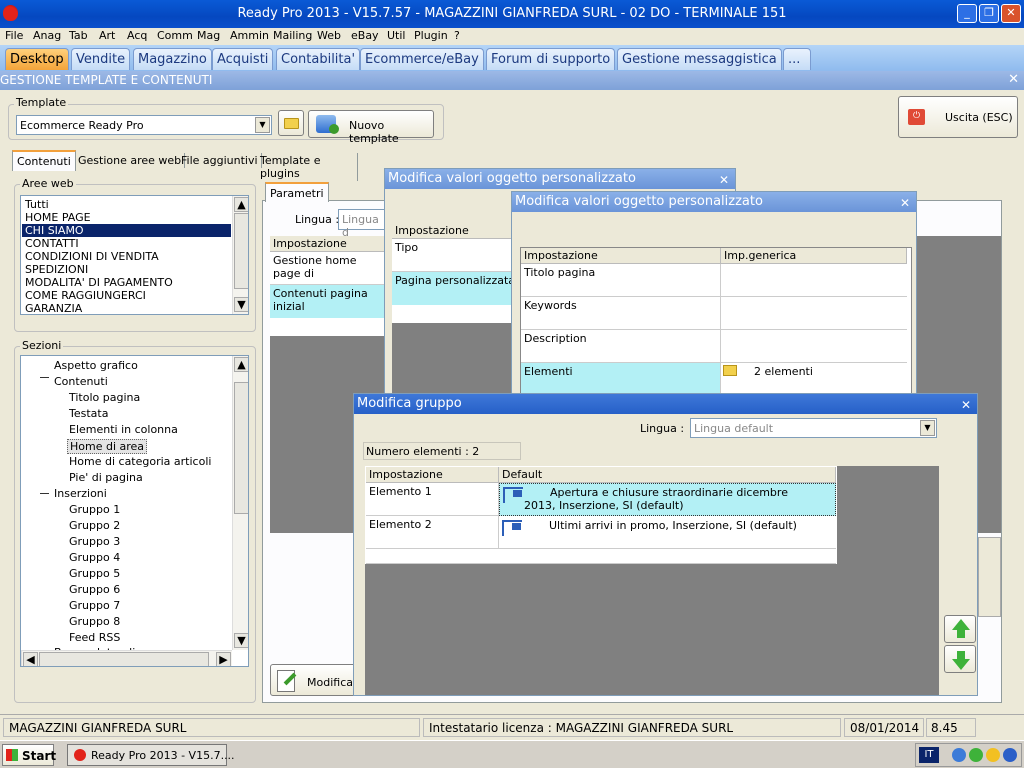  I want to click on tree-item: Aspetto grafico, so click(96, 365).